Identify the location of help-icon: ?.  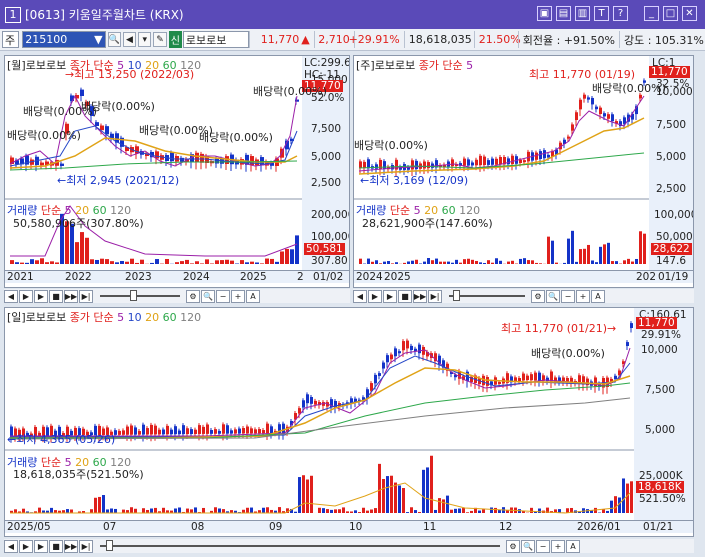
(620, 13).